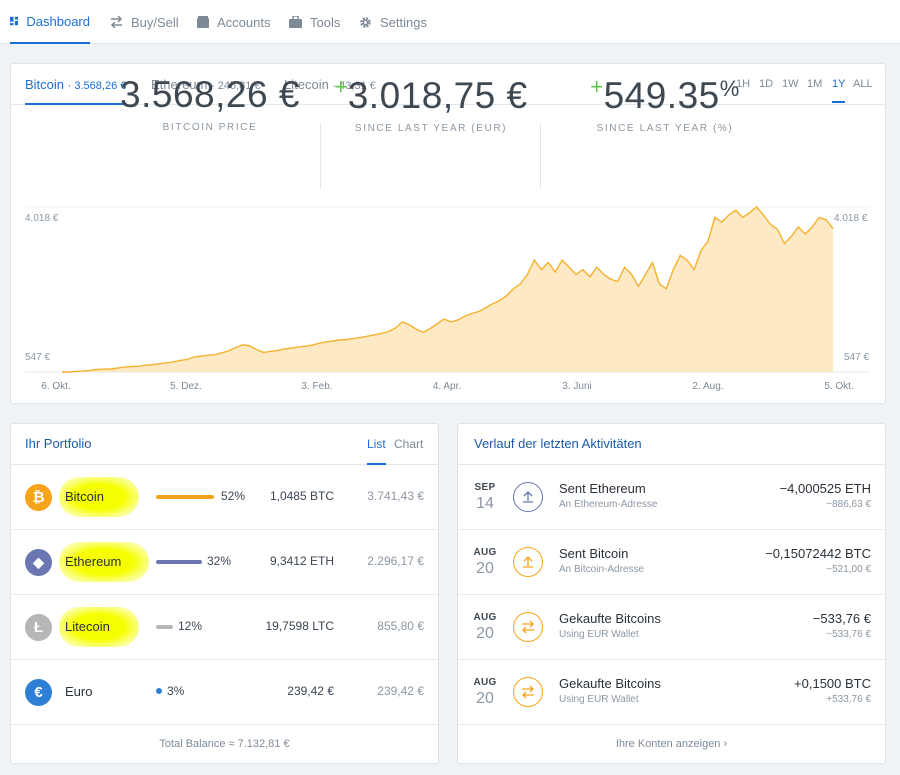 The width and height of the screenshot is (900, 775). I want to click on dashboard-icon, so click(14, 21).